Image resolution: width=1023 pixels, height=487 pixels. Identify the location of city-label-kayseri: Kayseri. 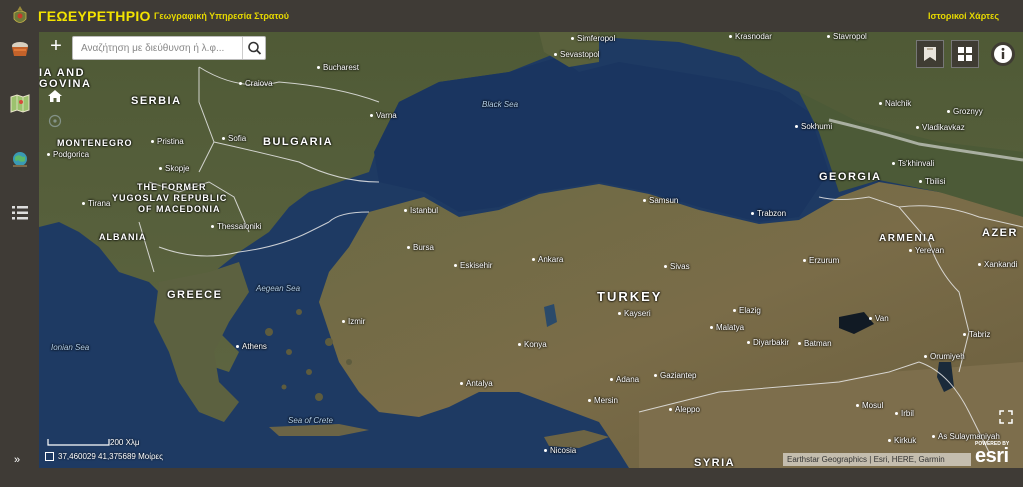
(634, 313).